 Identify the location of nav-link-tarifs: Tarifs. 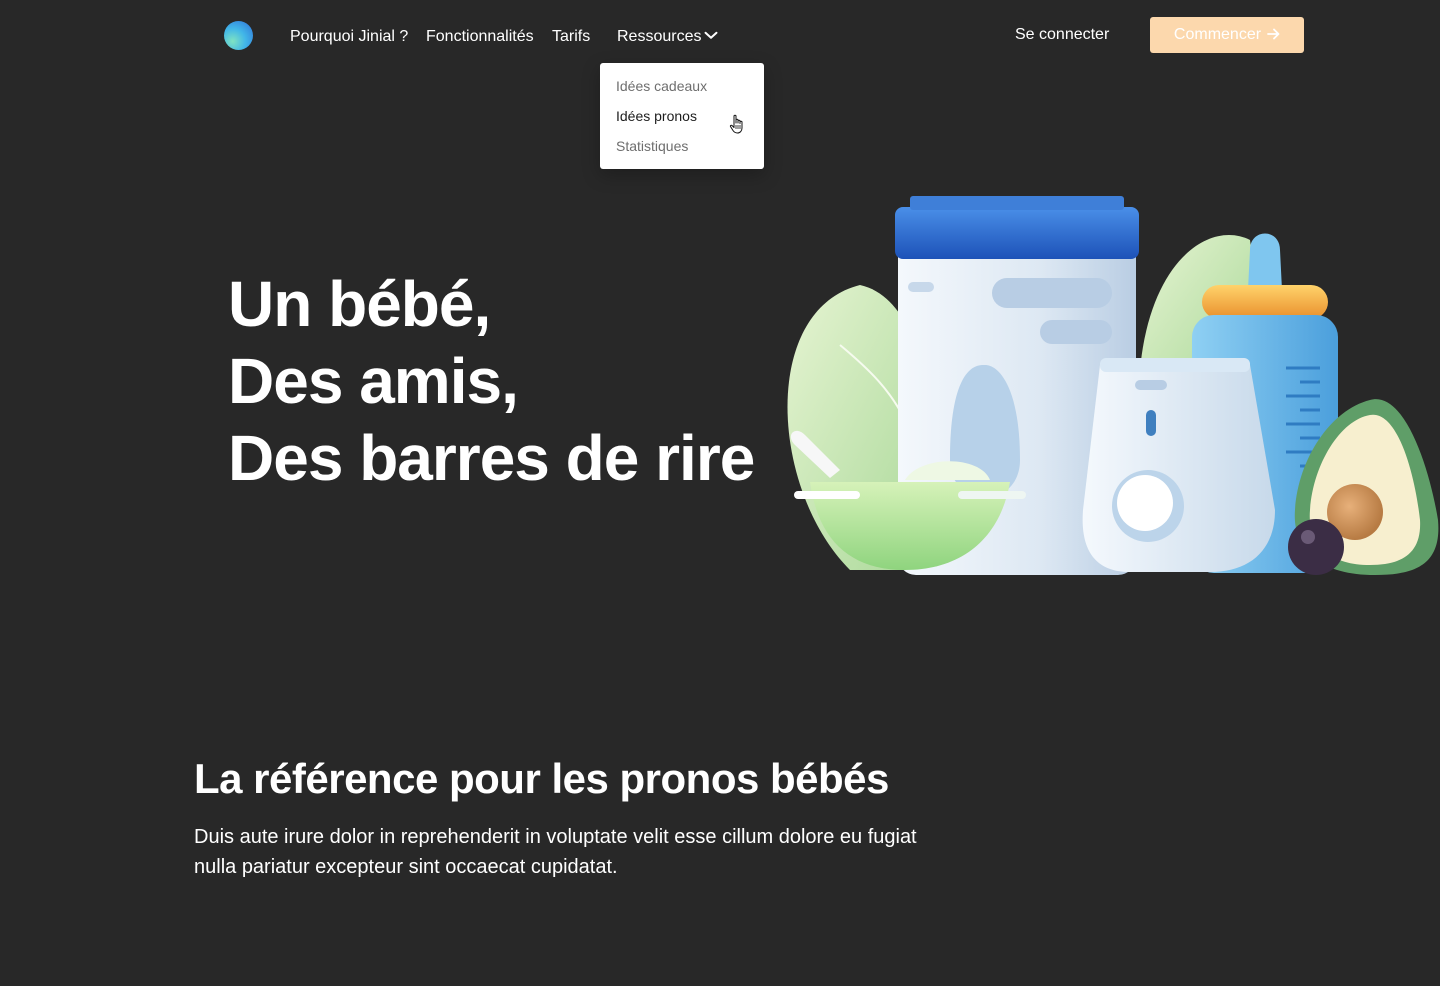
(571, 37).